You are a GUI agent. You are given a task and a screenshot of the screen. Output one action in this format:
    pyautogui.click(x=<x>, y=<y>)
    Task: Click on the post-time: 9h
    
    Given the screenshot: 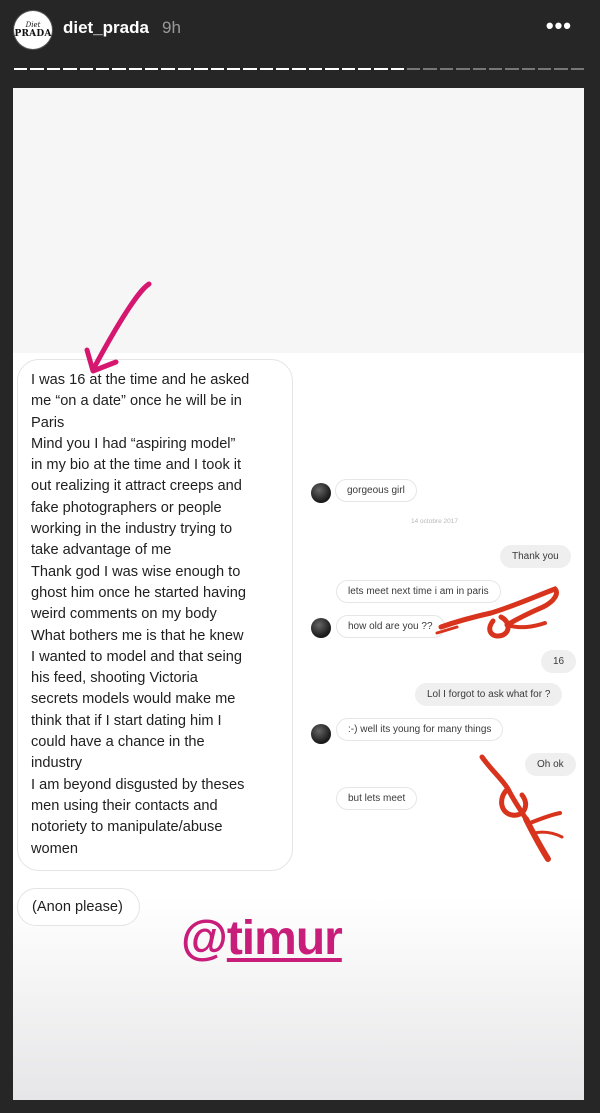 What is the action you would take?
    pyautogui.click(x=171, y=27)
    